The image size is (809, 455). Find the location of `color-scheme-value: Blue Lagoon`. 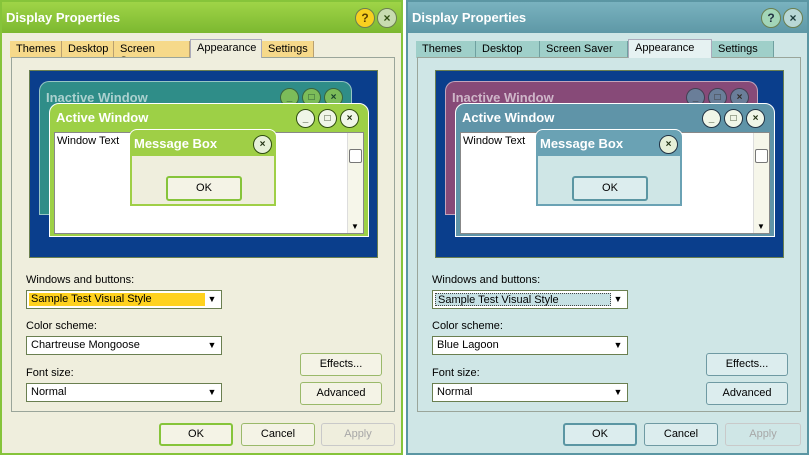

color-scheme-value: Blue Lagoon is located at coordinates (468, 345).